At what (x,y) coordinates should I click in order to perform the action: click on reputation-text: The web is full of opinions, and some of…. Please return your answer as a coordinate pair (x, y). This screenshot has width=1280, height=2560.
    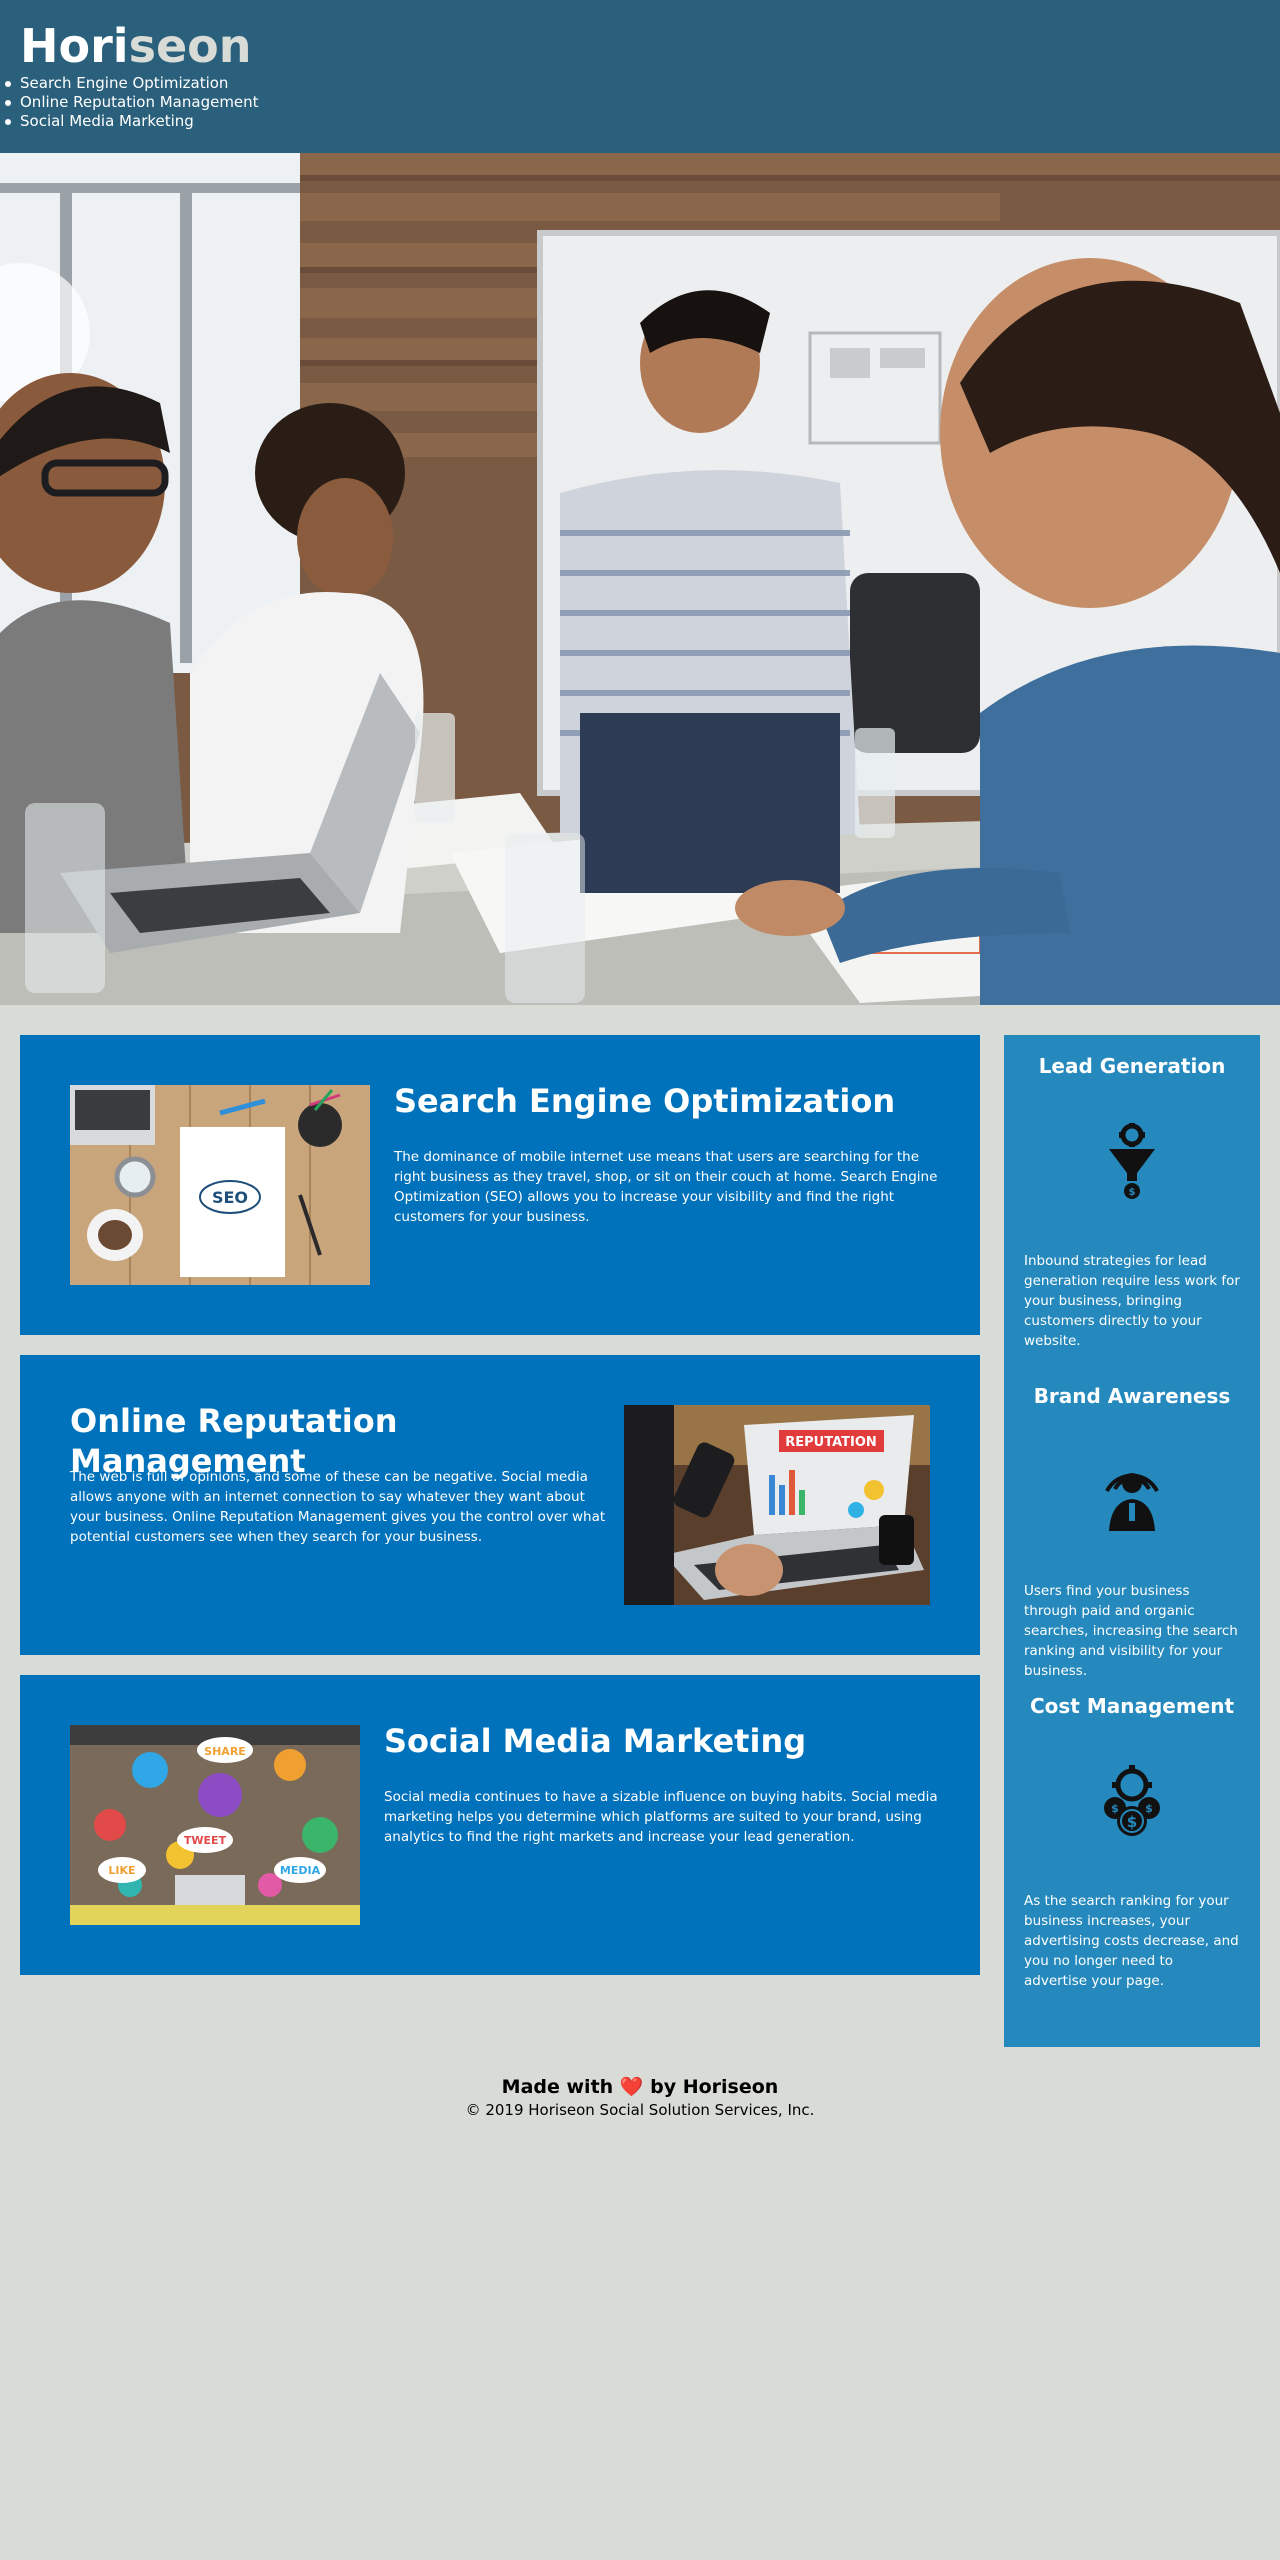
    Looking at the image, I should click on (338, 1507).